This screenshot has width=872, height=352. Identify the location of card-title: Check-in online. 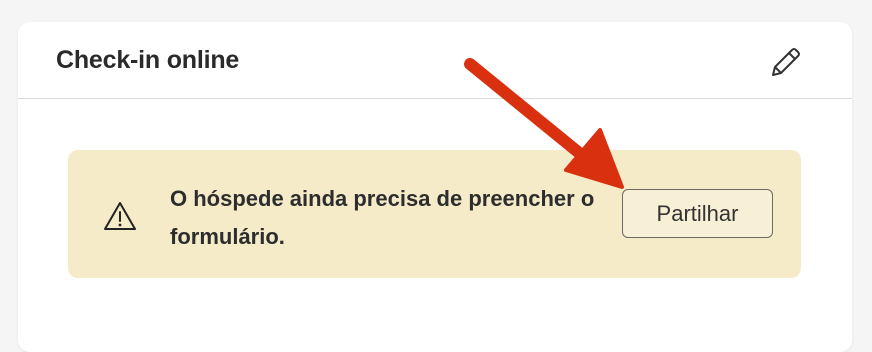
(148, 60).